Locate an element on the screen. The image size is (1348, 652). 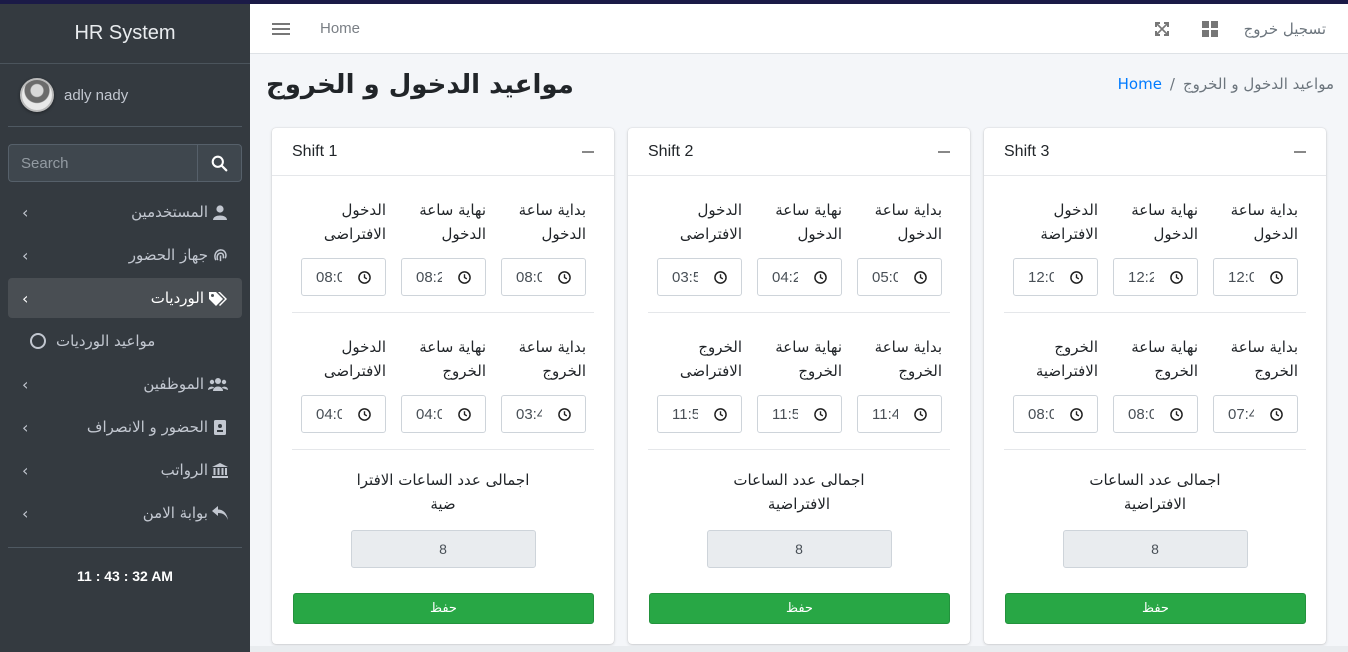
user-name: adly nady is located at coordinates (96, 95).